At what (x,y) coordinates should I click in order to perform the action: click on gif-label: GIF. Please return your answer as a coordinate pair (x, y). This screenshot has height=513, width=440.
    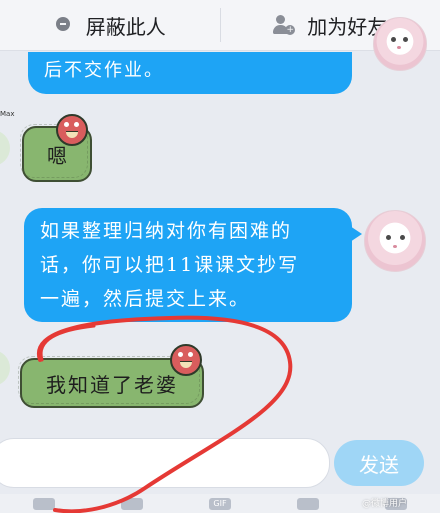
    Looking at the image, I should click on (220, 503).